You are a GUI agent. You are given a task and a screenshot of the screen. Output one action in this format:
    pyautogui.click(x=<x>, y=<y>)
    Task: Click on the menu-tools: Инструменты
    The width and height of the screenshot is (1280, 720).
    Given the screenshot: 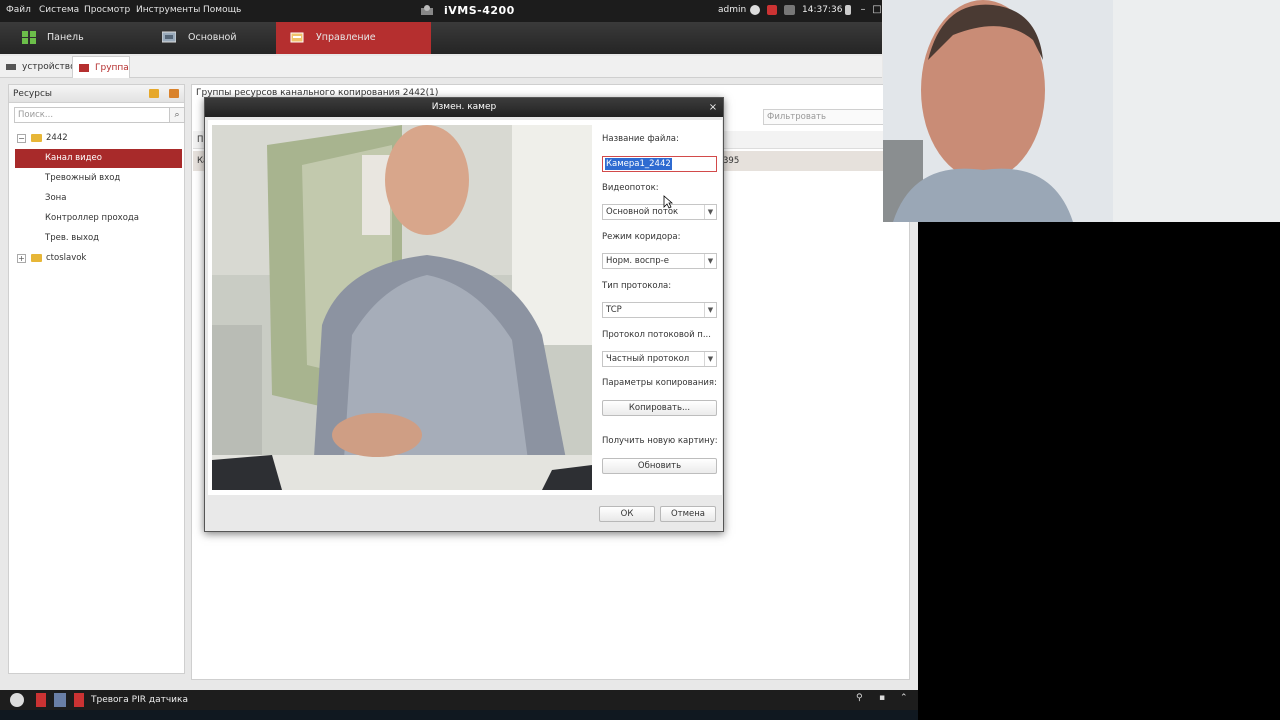 What is the action you would take?
    pyautogui.click(x=168, y=10)
    